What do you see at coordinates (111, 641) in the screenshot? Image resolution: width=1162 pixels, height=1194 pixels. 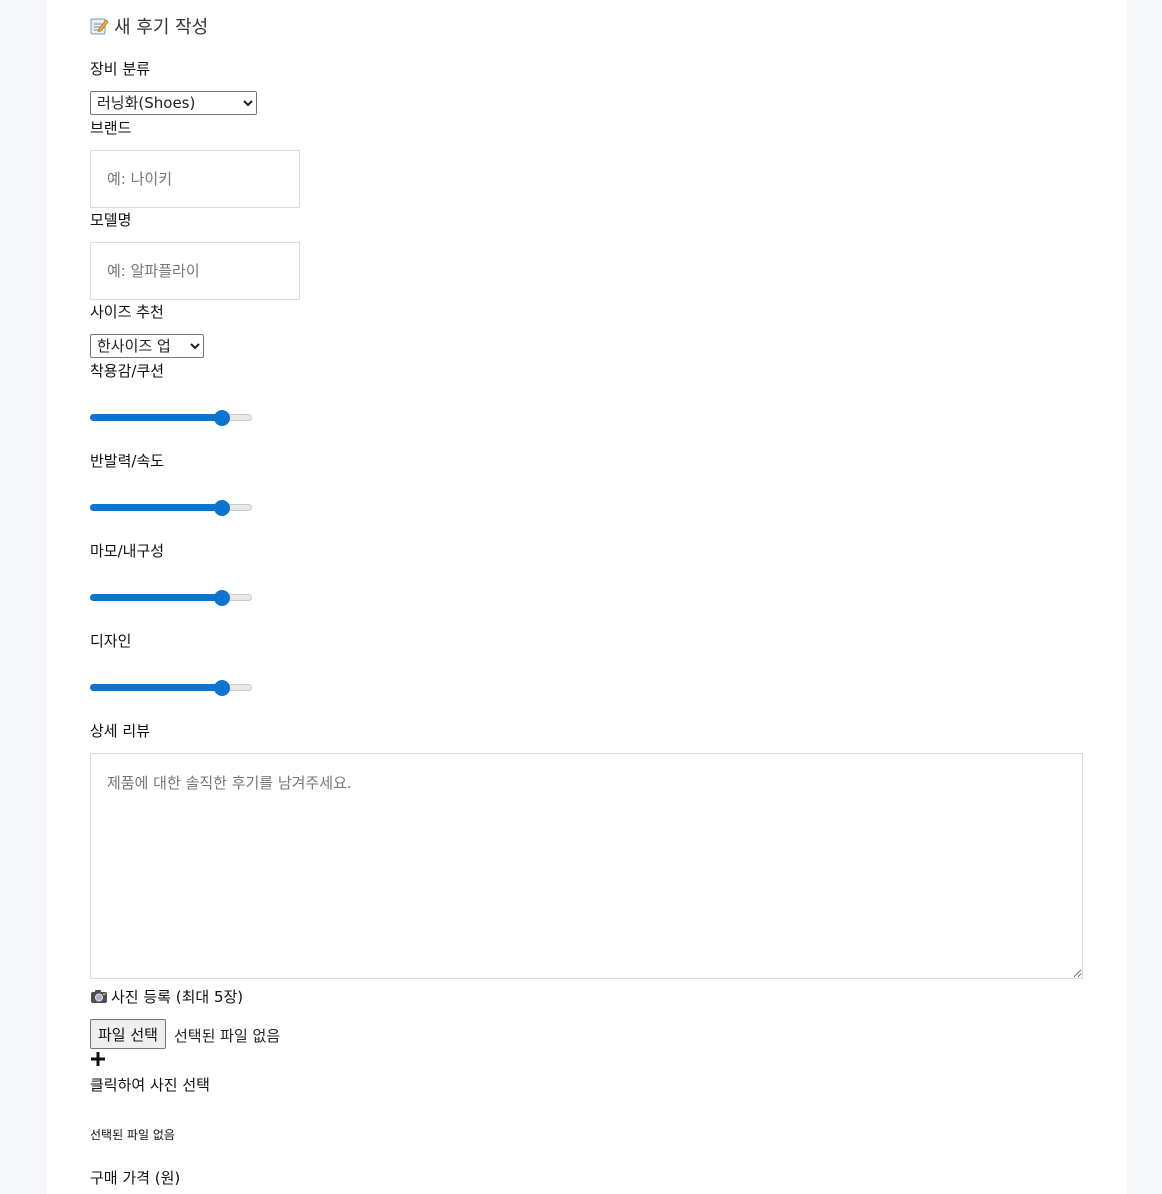 I see `rating-label-design: 디자인` at bounding box center [111, 641].